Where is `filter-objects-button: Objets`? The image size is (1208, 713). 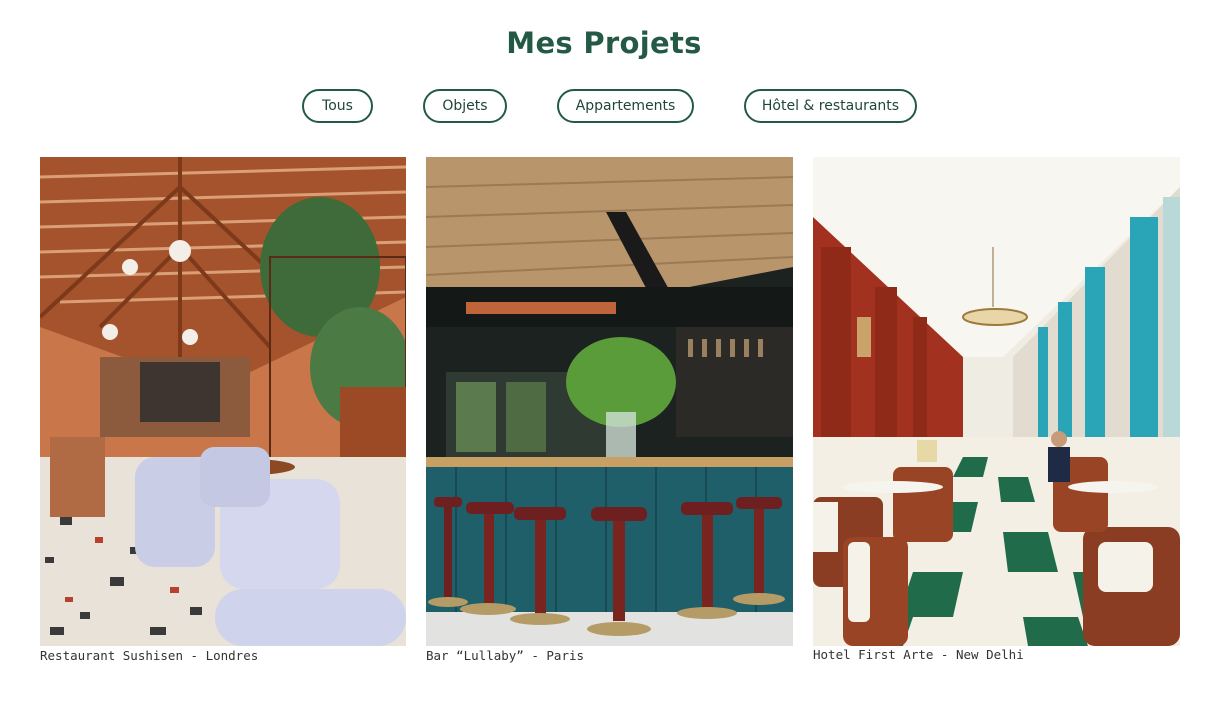
filter-objects-button: Objets is located at coordinates (465, 106).